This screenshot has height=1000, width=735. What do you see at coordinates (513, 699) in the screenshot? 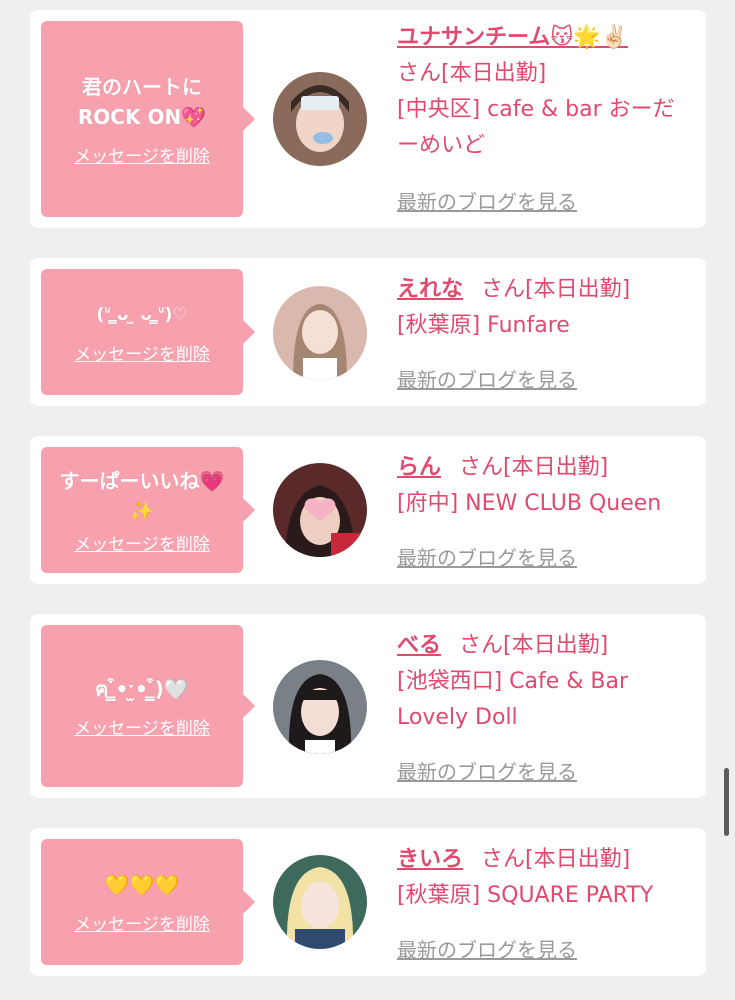
I see `shop-name: [池袋西口] Cafe & Bar Lovely Doll` at bounding box center [513, 699].